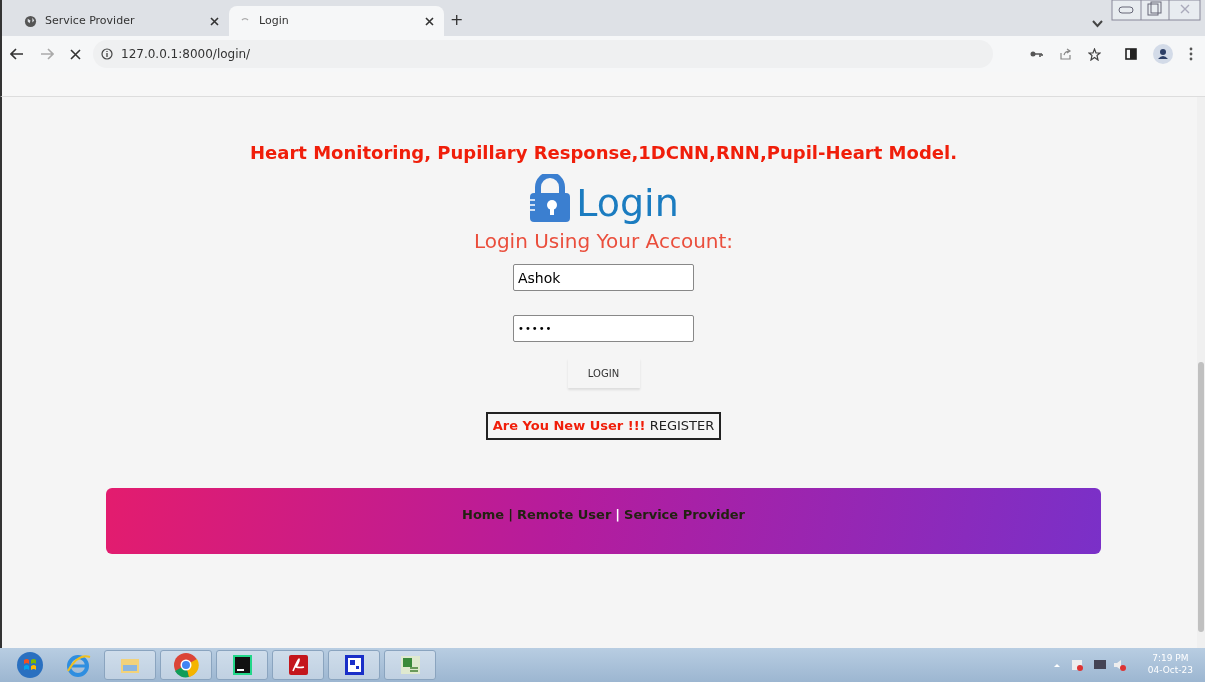  I want to click on logo-title: Login, so click(627, 203).